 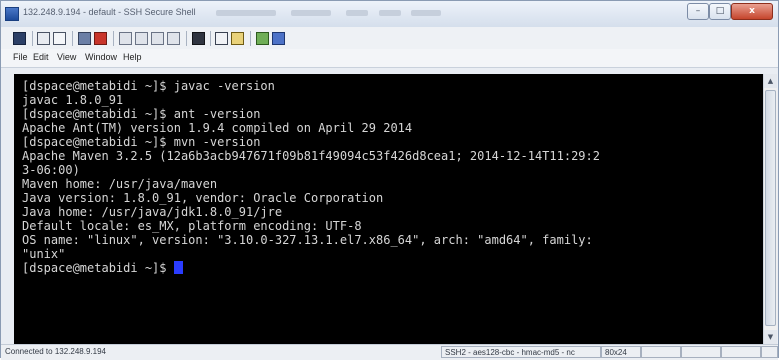 What do you see at coordinates (44, 254) in the screenshot?
I see `terminal-line: "unix"` at bounding box center [44, 254].